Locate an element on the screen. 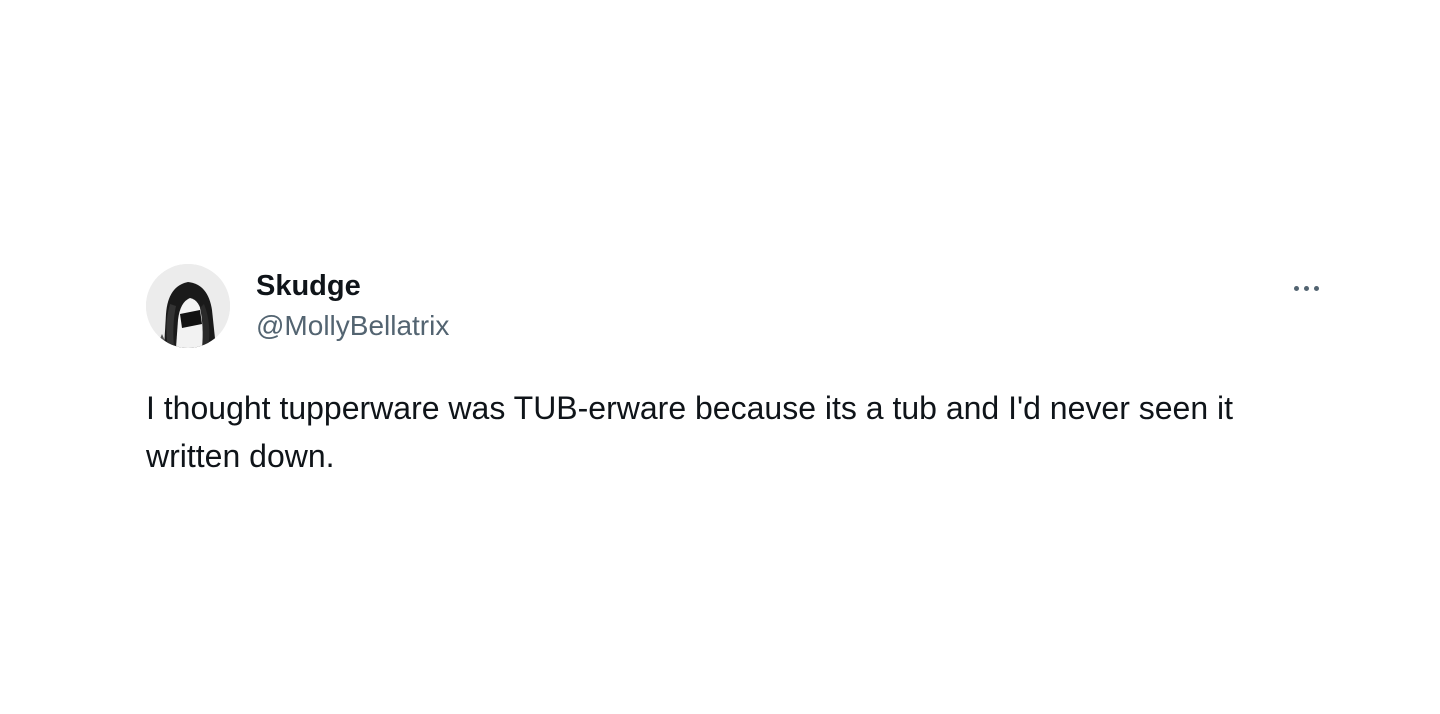 The width and height of the screenshot is (1440, 714). tweet-header: Skudge @MollyBellatrix is located at coordinates (741, 306).